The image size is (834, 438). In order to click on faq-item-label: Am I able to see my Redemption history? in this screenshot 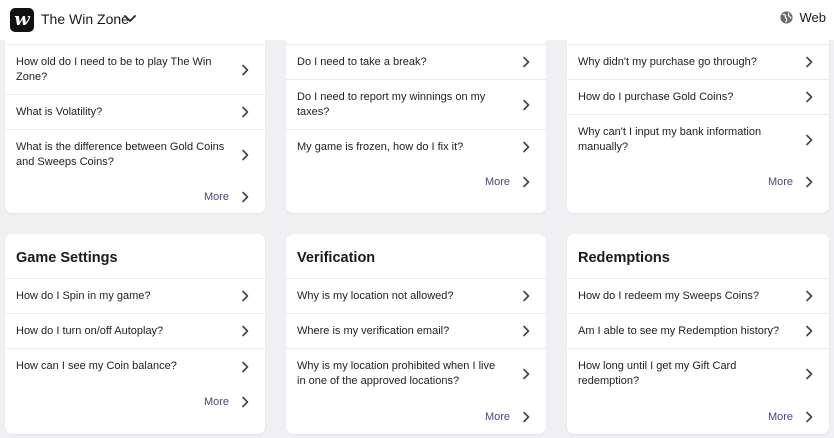, I will do `click(679, 330)`.